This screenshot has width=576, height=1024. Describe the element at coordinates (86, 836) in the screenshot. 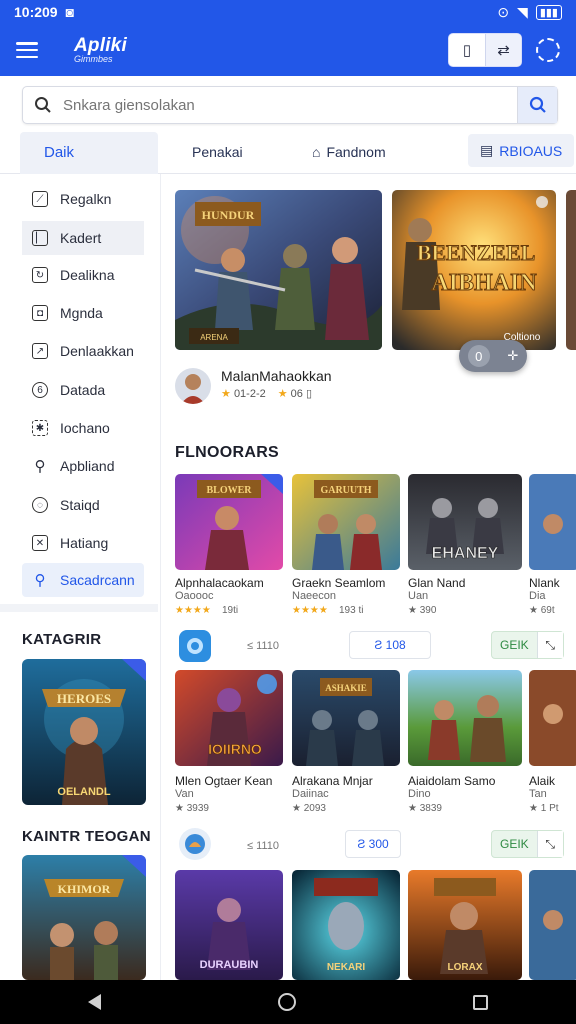

I see `category-title: KAINTR TEOGAN` at that location.